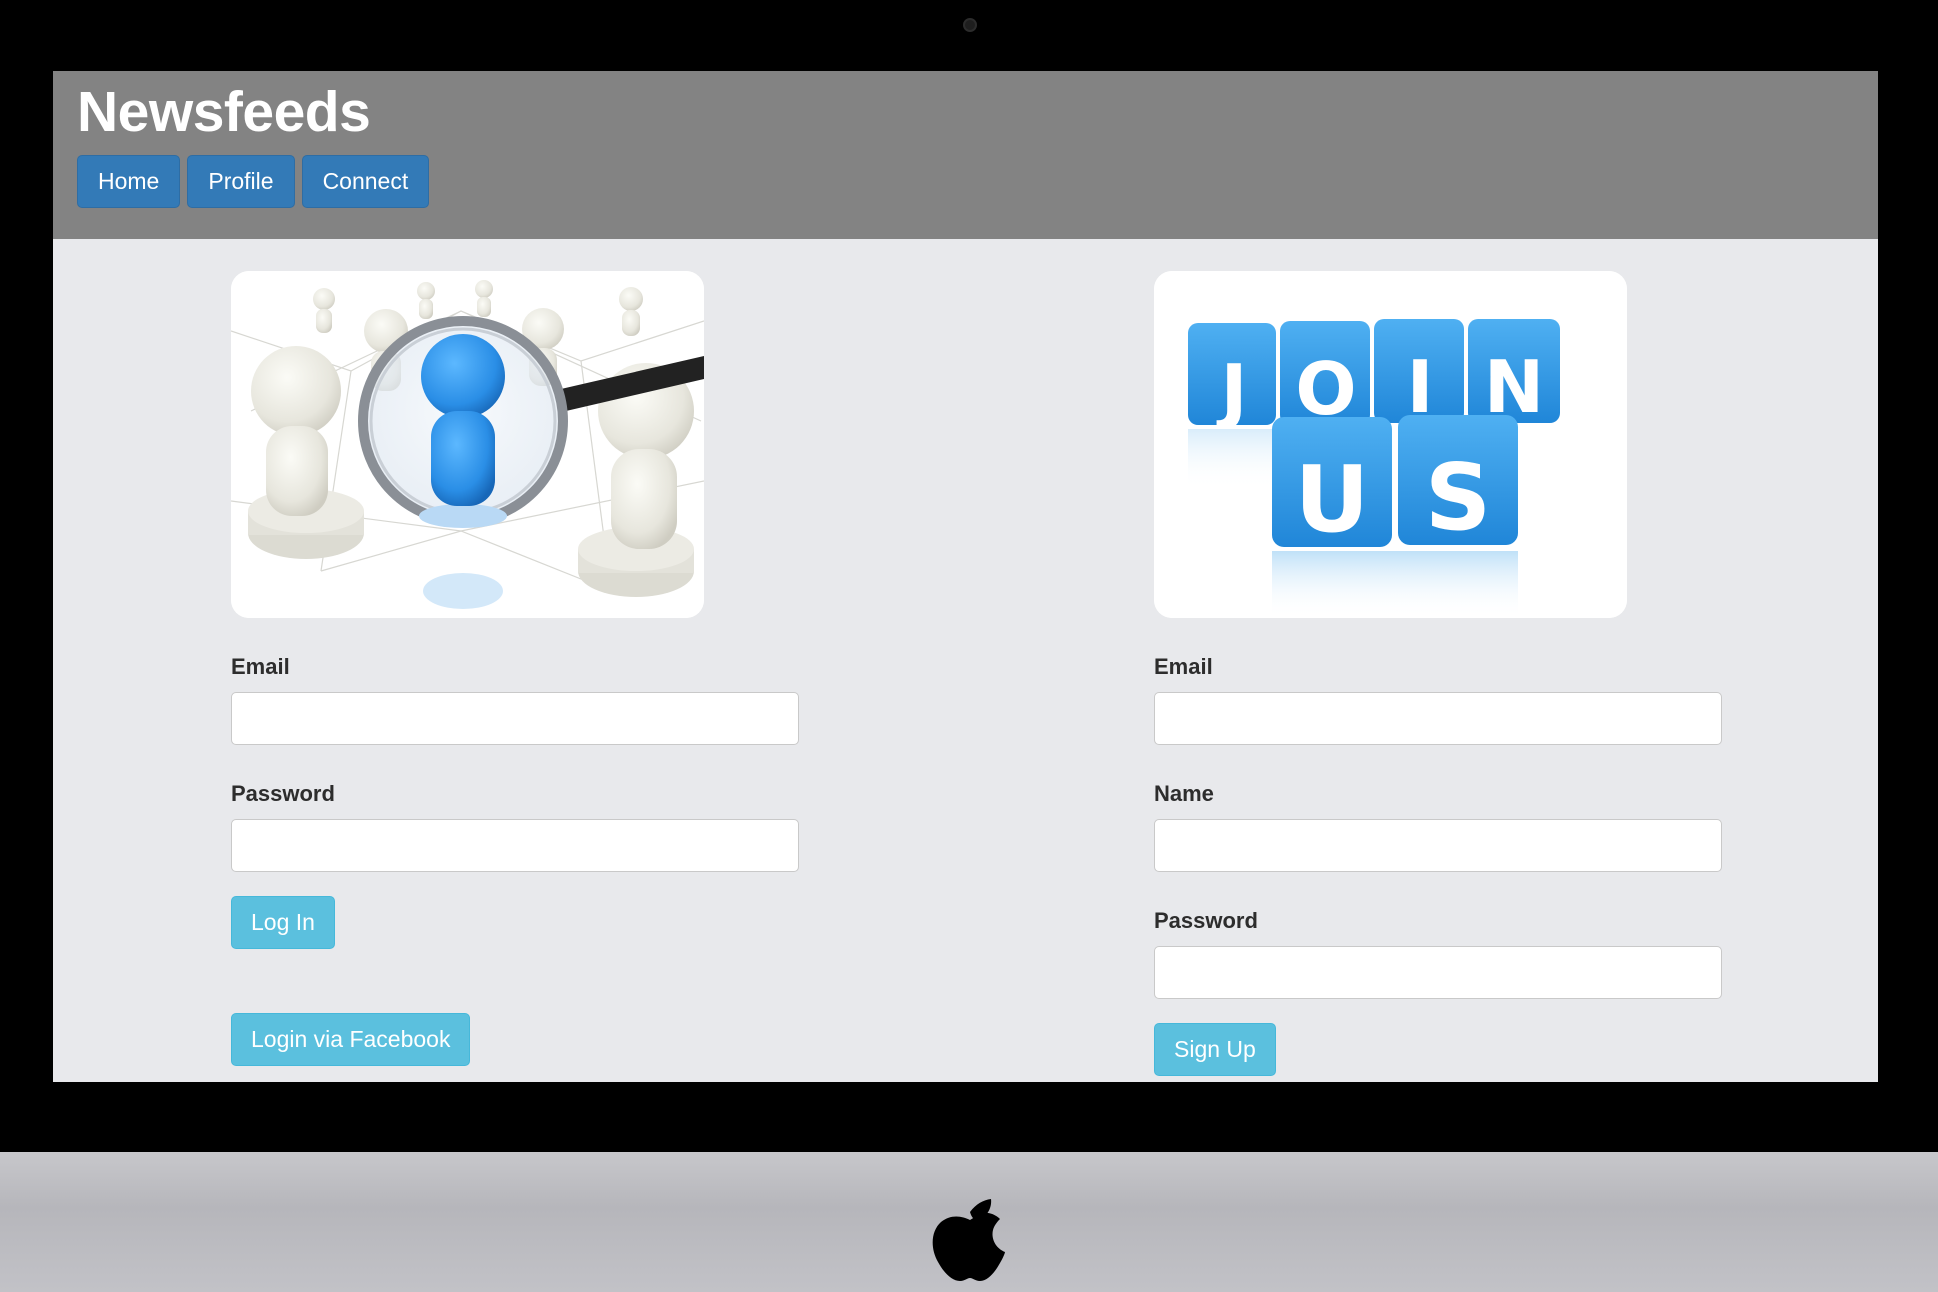  What do you see at coordinates (1438, 972) in the screenshot?
I see `signup-password-input` at bounding box center [1438, 972].